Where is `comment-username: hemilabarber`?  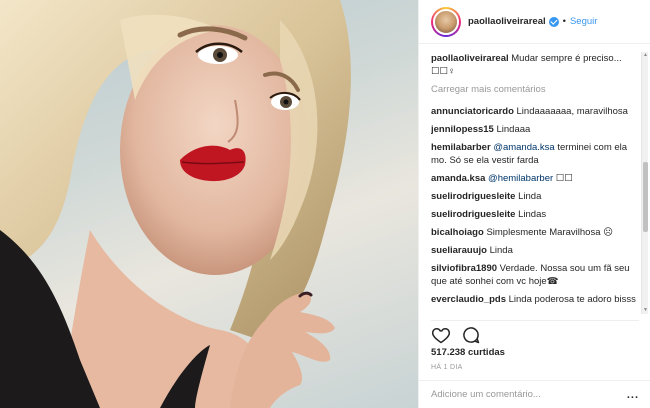 comment-username: hemilabarber is located at coordinates (461, 147).